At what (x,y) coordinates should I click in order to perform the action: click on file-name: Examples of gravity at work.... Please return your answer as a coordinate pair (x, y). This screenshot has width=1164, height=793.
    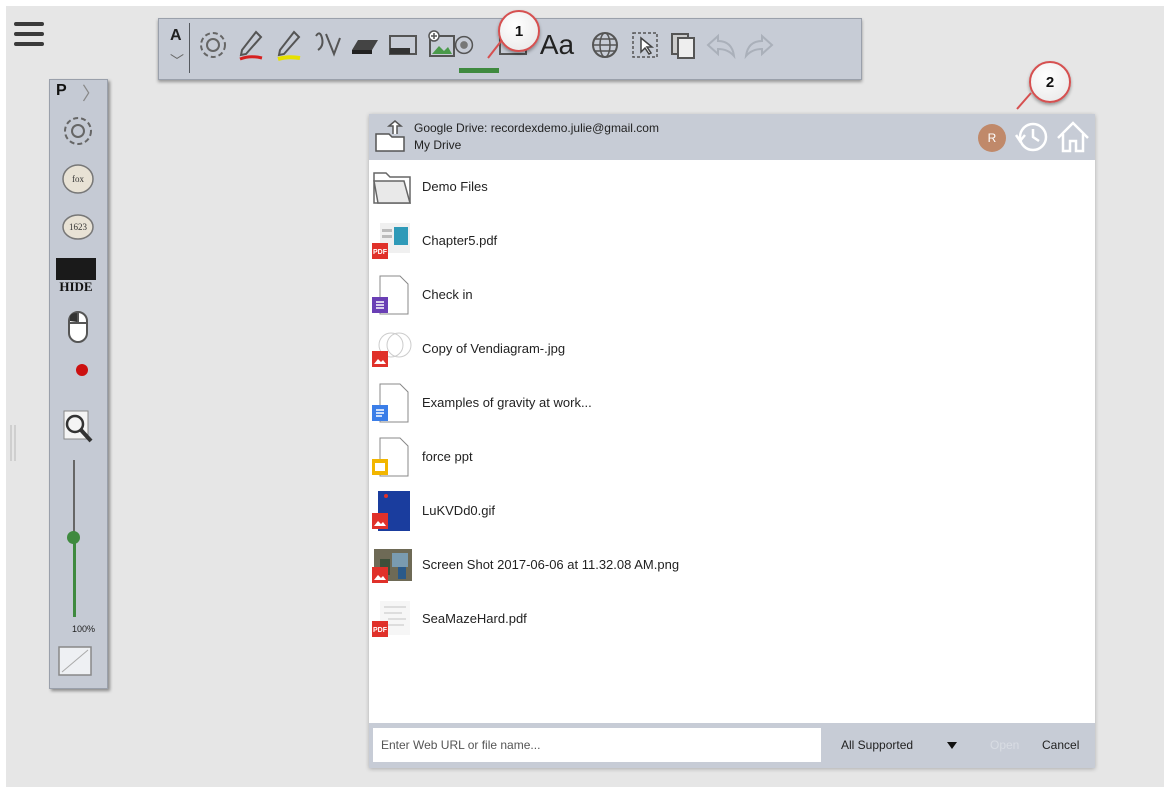
    Looking at the image, I should click on (507, 402).